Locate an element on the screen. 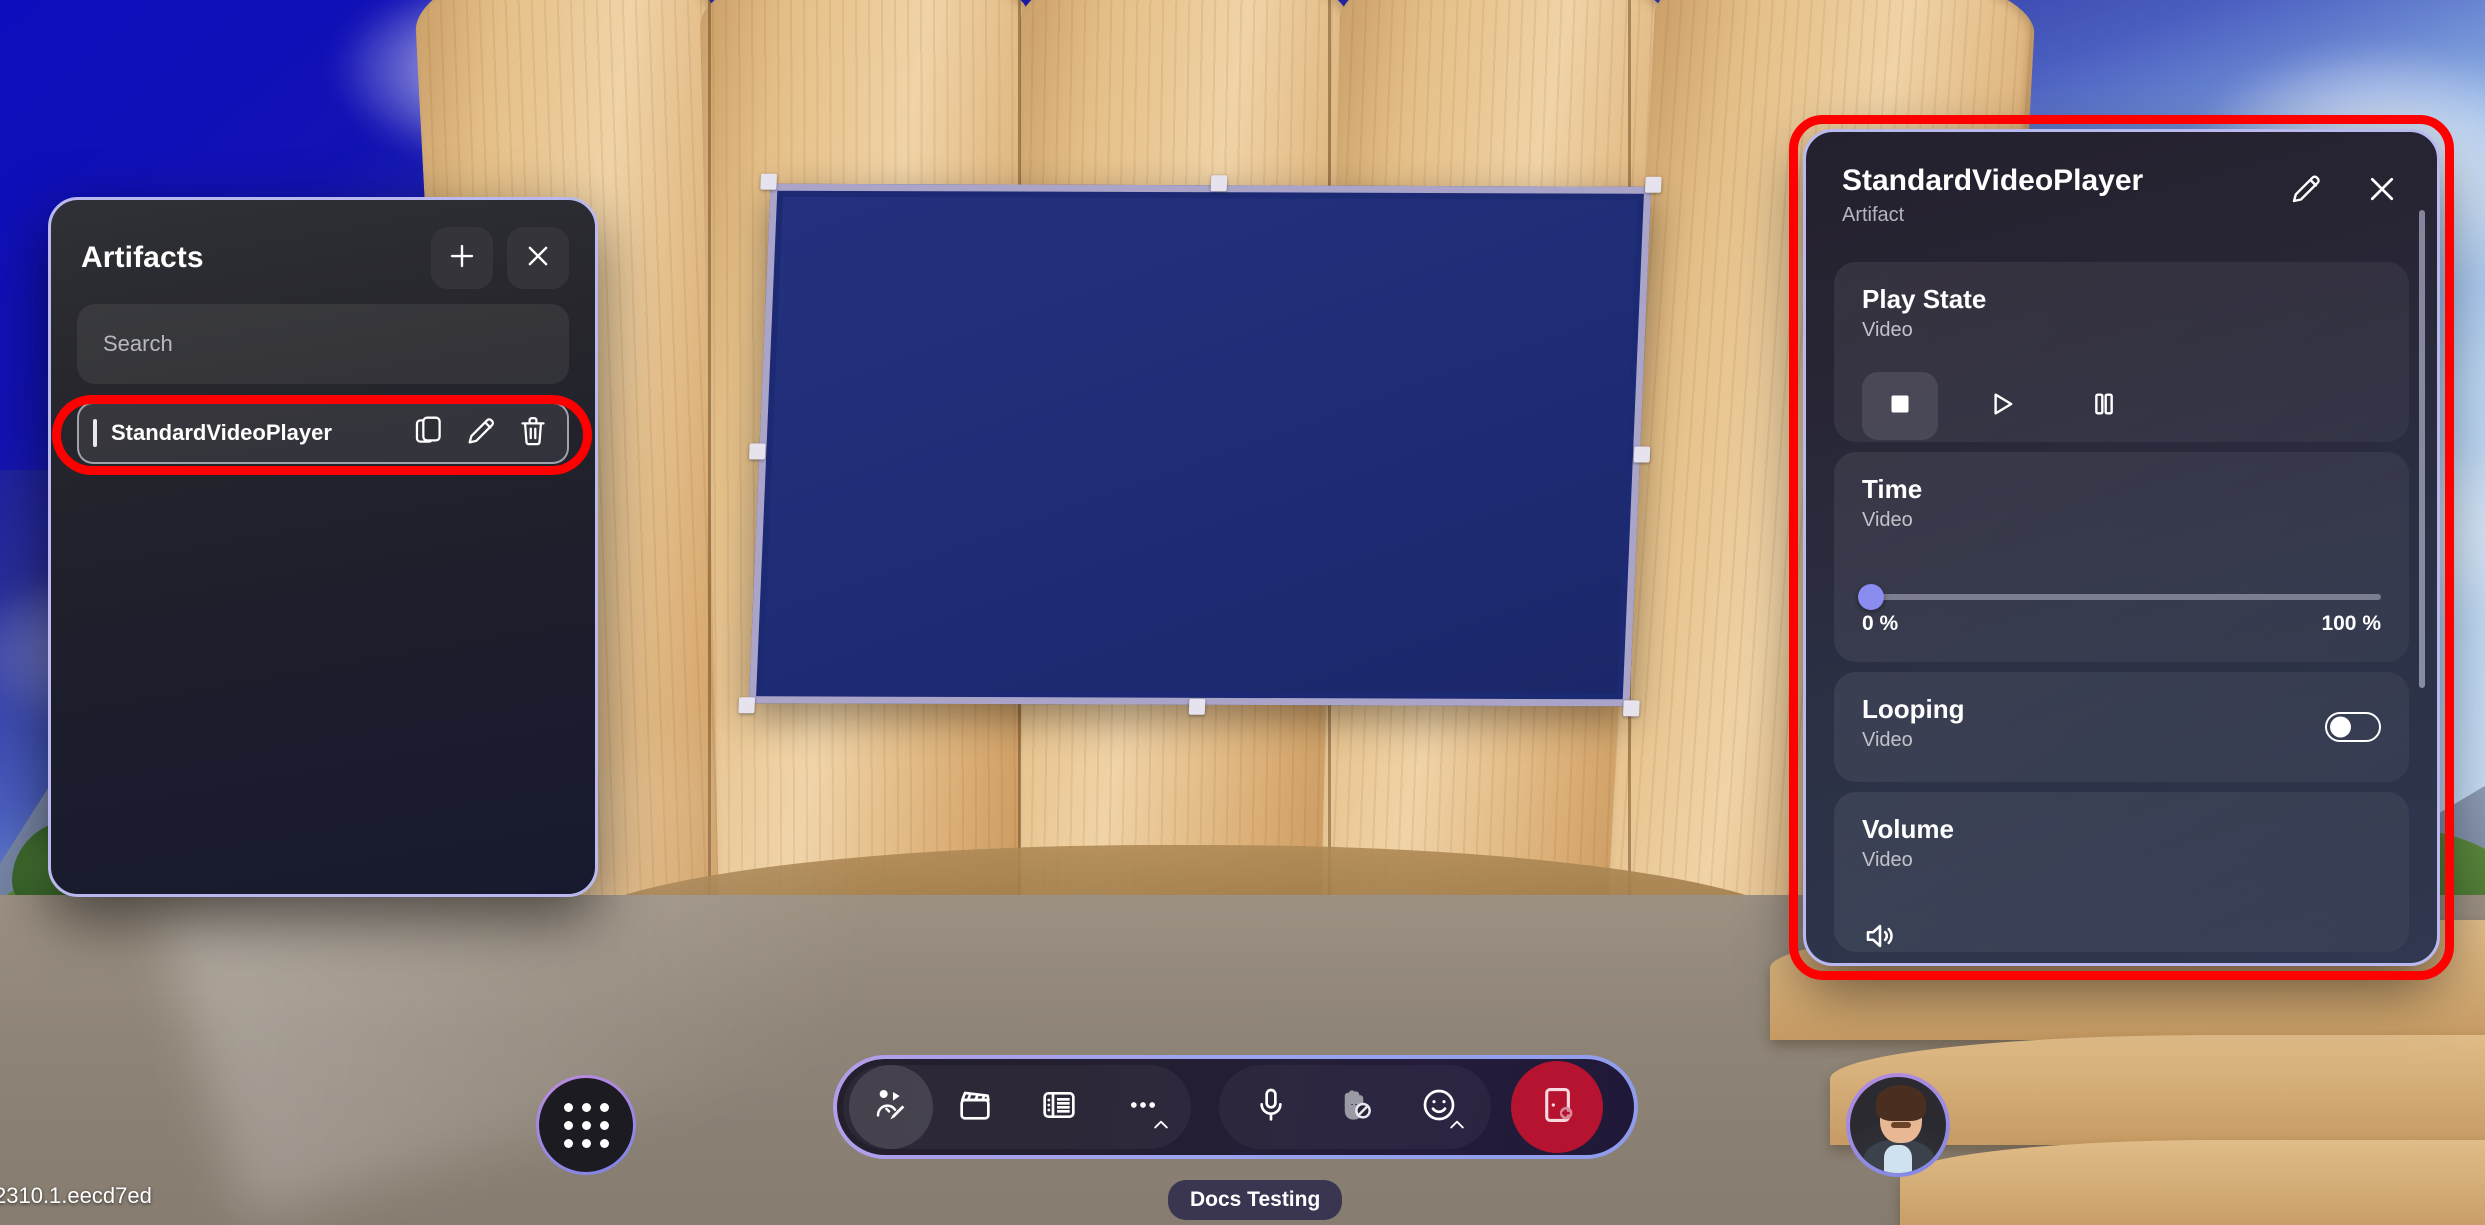 The image size is (2485, 1225). avatar-shirt is located at coordinates (1898, 1159).